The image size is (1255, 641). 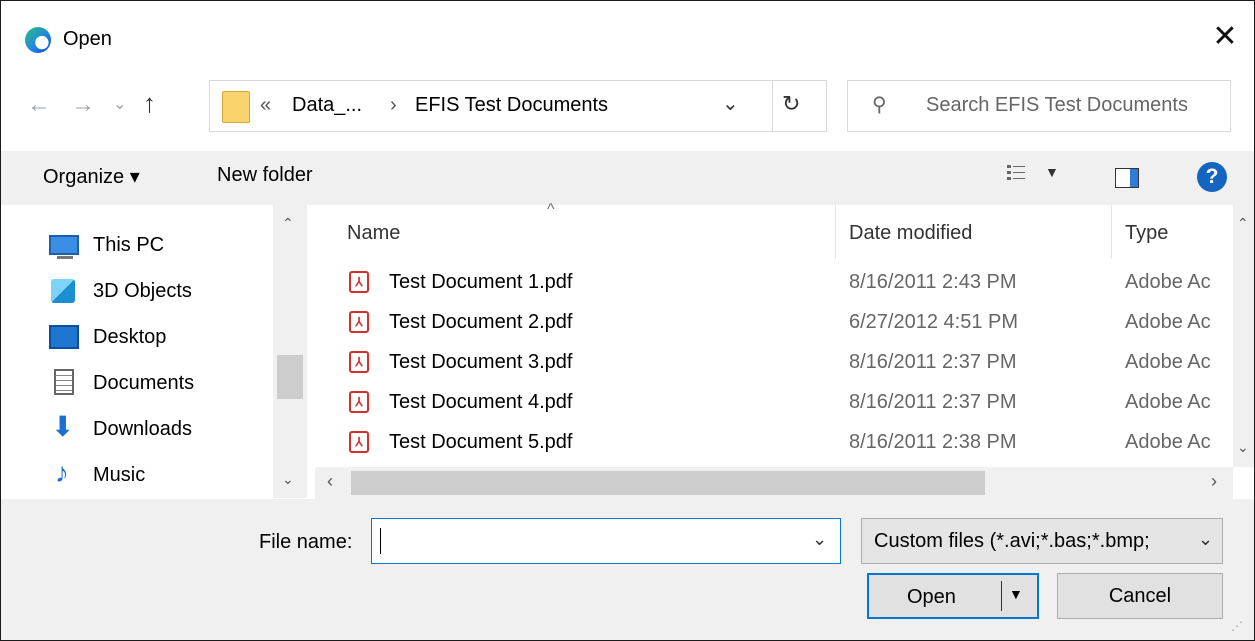 What do you see at coordinates (1016, 594) in the screenshot?
I see `open-options-dropdown-icon: ▼` at bounding box center [1016, 594].